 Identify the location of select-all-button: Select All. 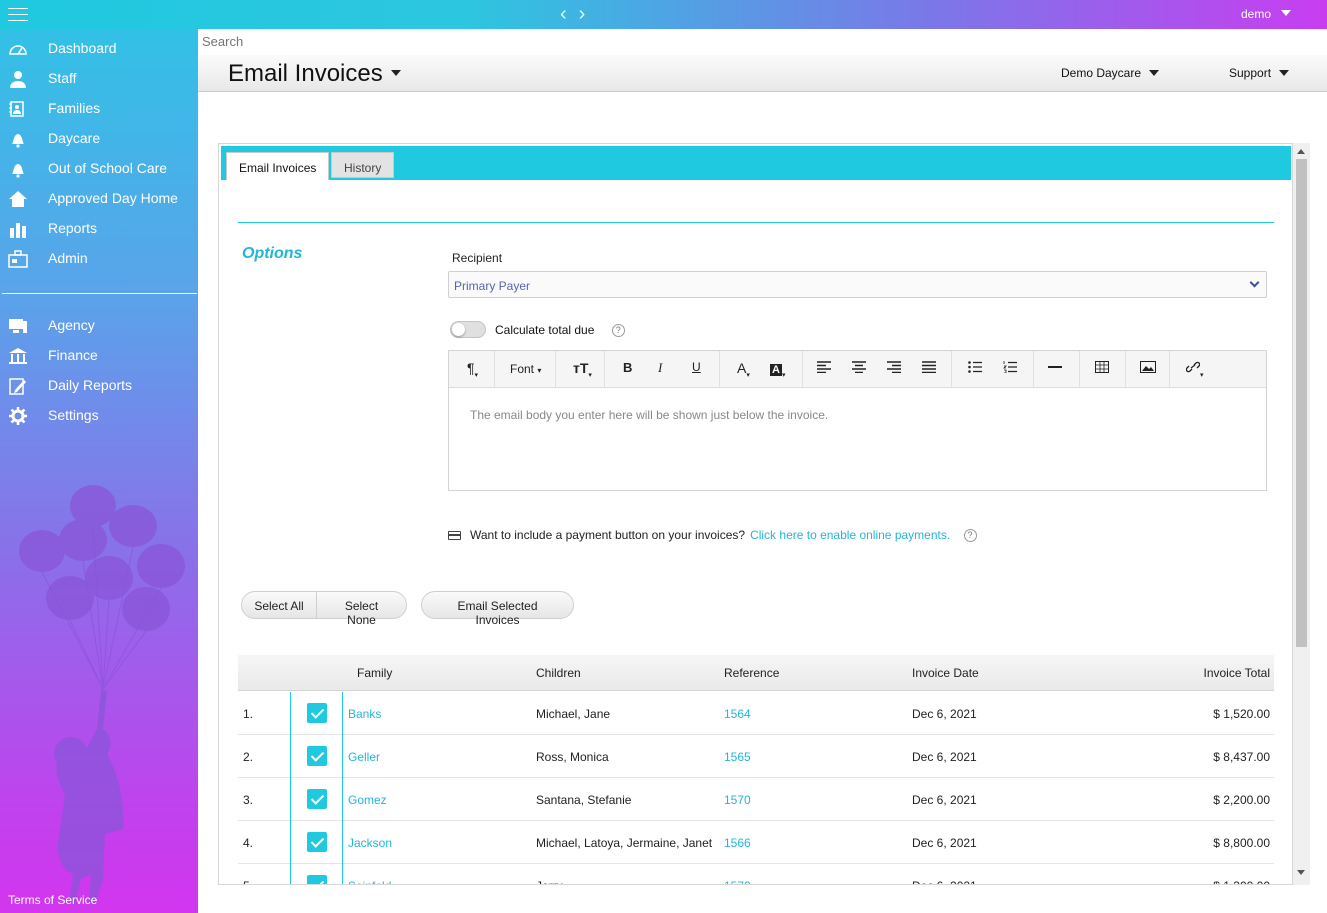
(279, 605).